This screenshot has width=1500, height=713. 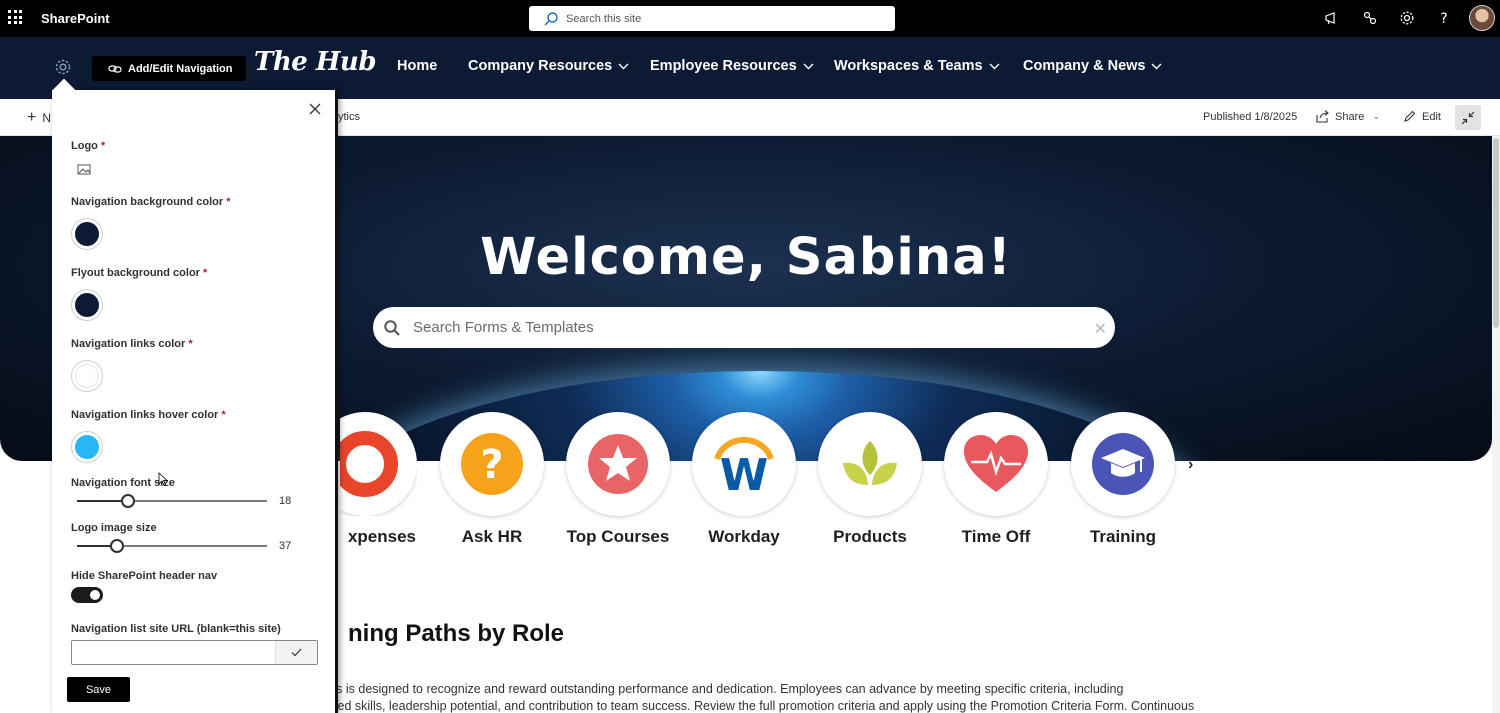 I want to click on user-avatar, so click(x=1482, y=18).